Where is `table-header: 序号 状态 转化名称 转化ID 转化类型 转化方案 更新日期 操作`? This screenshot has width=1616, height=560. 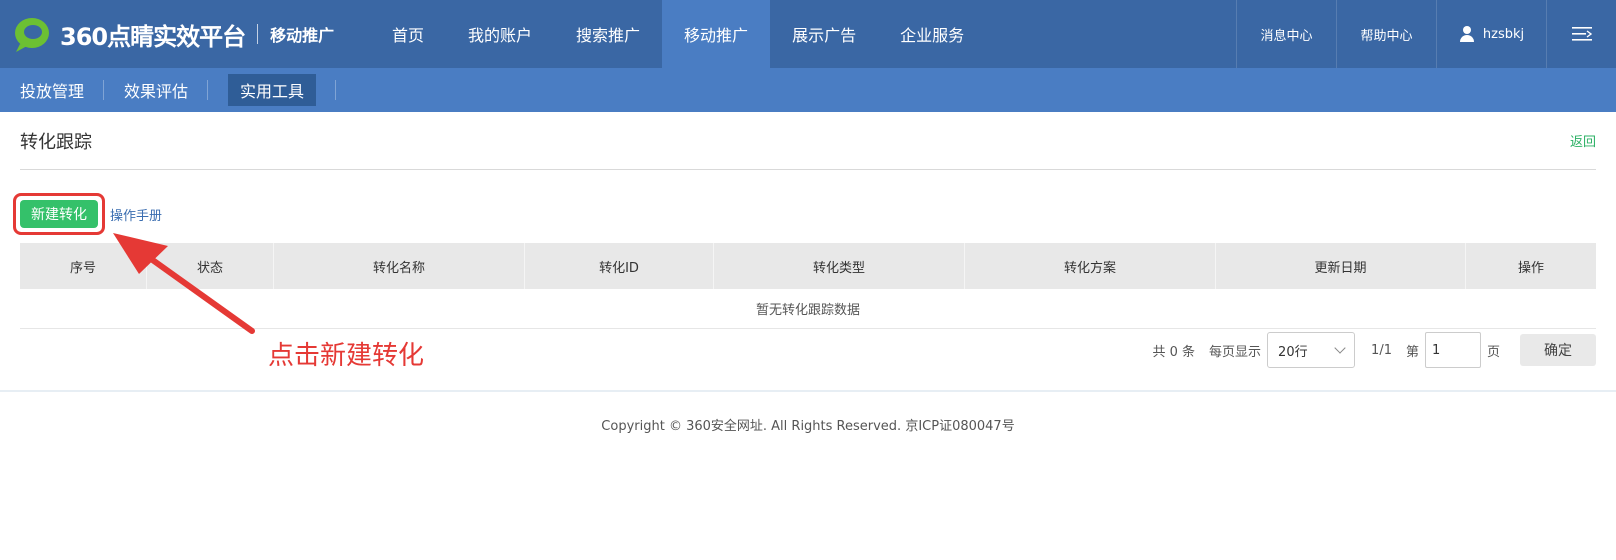 table-header: 序号 状态 转化名称 转化ID 转化类型 转化方案 更新日期 操作 is located at coordinates (808, 266).